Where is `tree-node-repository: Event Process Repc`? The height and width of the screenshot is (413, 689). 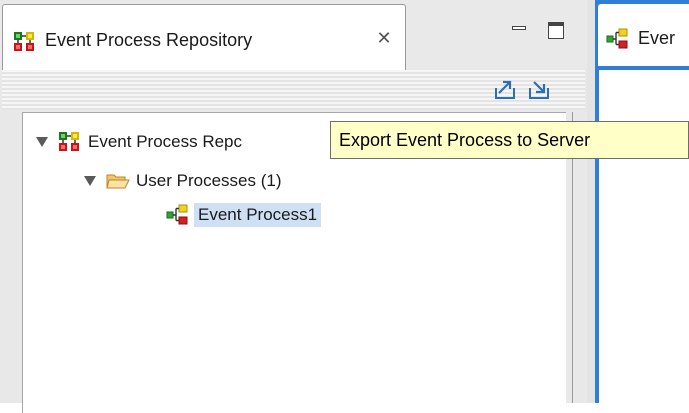
tree-node-repository: Event Process Repc is located at coordinates (139, 142).